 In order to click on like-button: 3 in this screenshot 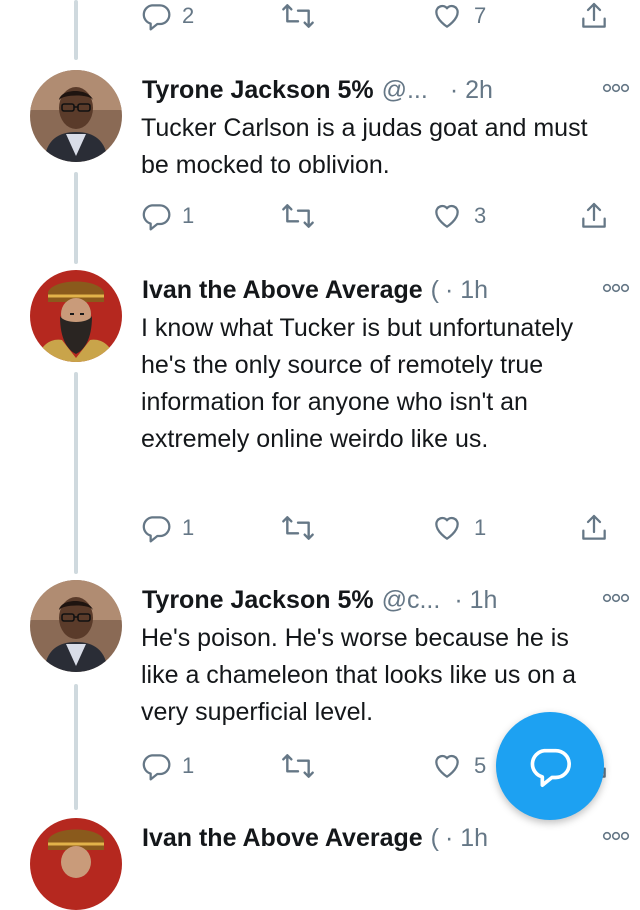, I will do `click(458, 216)`.